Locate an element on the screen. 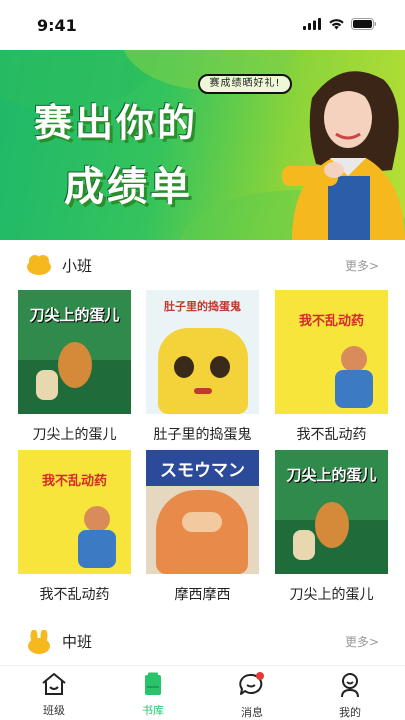 The width and height of the screenshot is (405, 720). book-card: スモウマン 摩西摩西 is located at coordinates (202, 527).